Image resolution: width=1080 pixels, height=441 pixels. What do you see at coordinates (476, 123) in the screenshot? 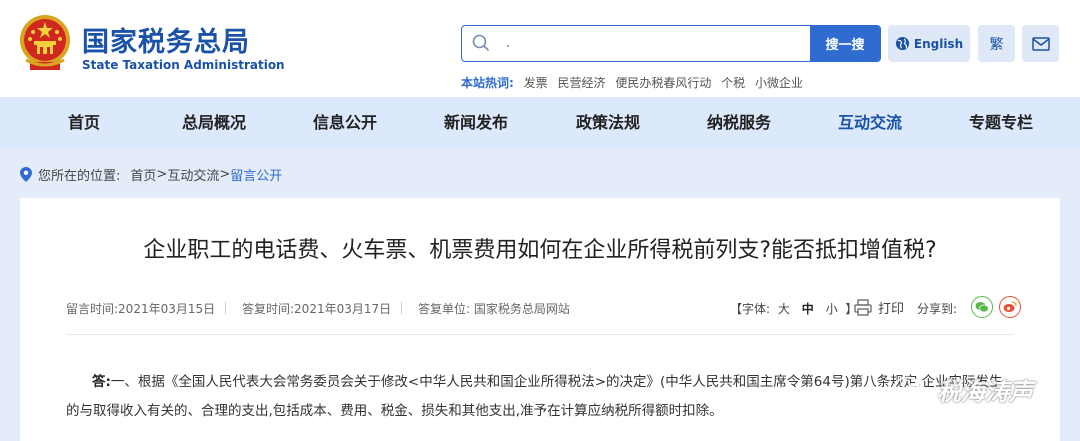
I see `nav-item-news: 新闻发布` at bounding box center [476, 123].